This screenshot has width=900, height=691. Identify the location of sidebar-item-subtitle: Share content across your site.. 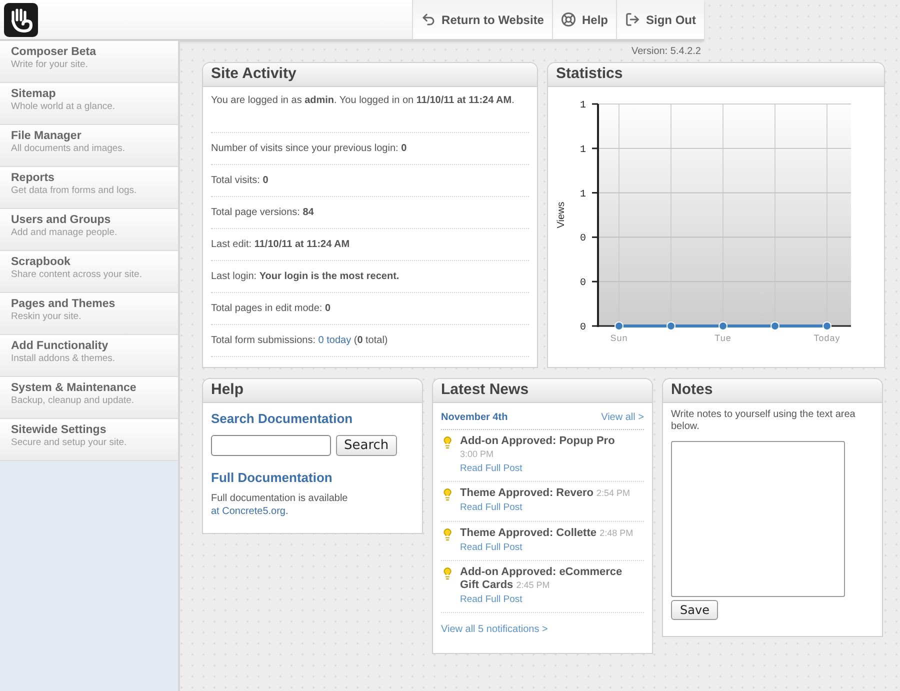
(77, 275).